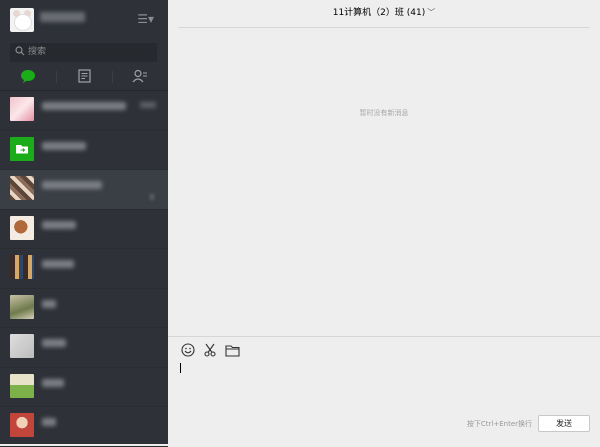 Image resolution: width=600 pixels, height=447 pixels. I want to click on file-transfer-icon, so click(22, 148).